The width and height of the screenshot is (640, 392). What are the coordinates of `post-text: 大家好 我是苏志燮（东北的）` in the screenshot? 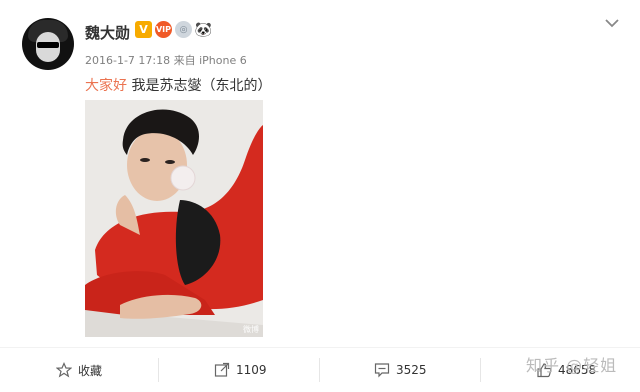 It's located at (178, 85).